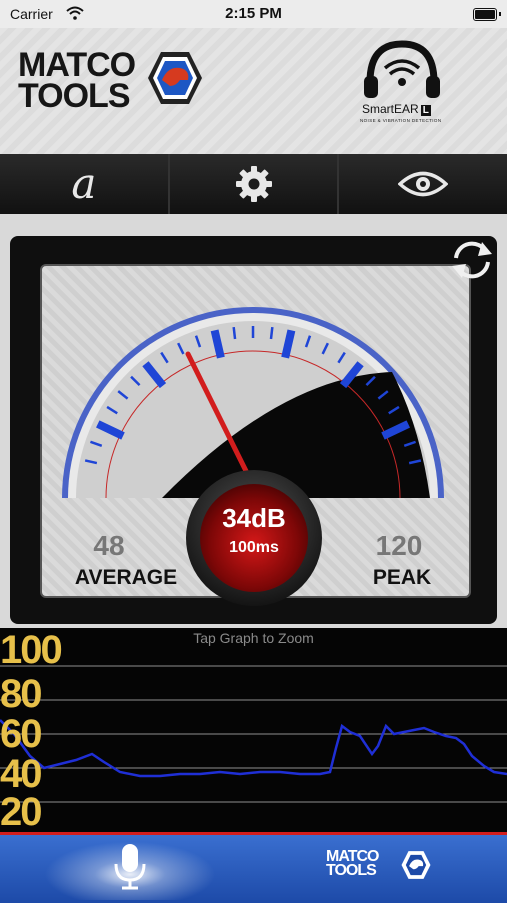  I want to click on smartear-wordmark: SmartEARL, so click(396, 109).